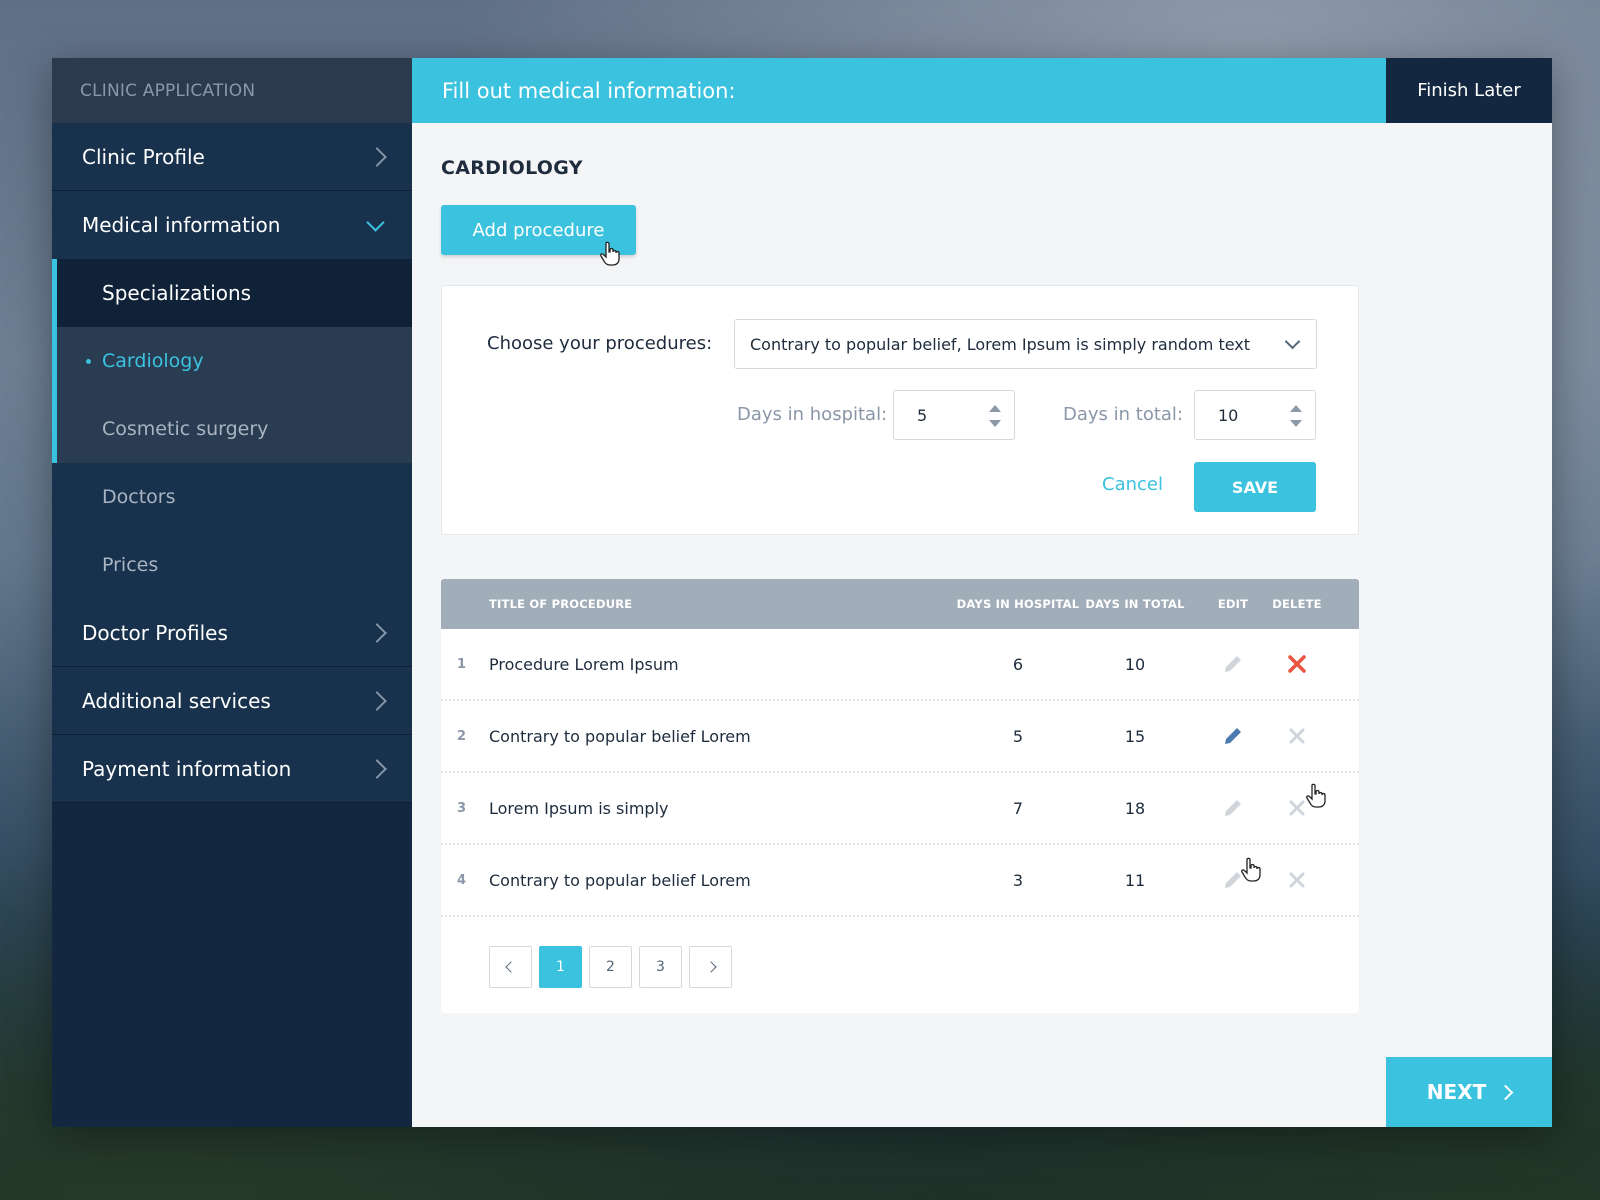  What do you see at coordinates (181, 225) in the screenshot?
I see `sidebar-item-label: Medical information` at bounding box center [181, 225].